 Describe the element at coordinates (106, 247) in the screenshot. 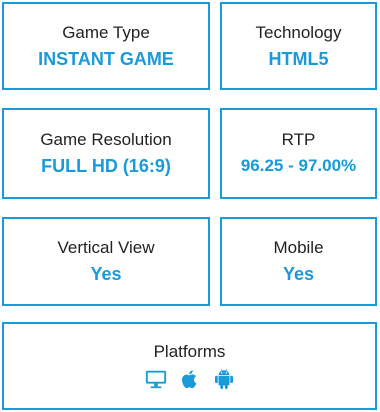

I see `vertical-view-label: Vertical View` at that location.